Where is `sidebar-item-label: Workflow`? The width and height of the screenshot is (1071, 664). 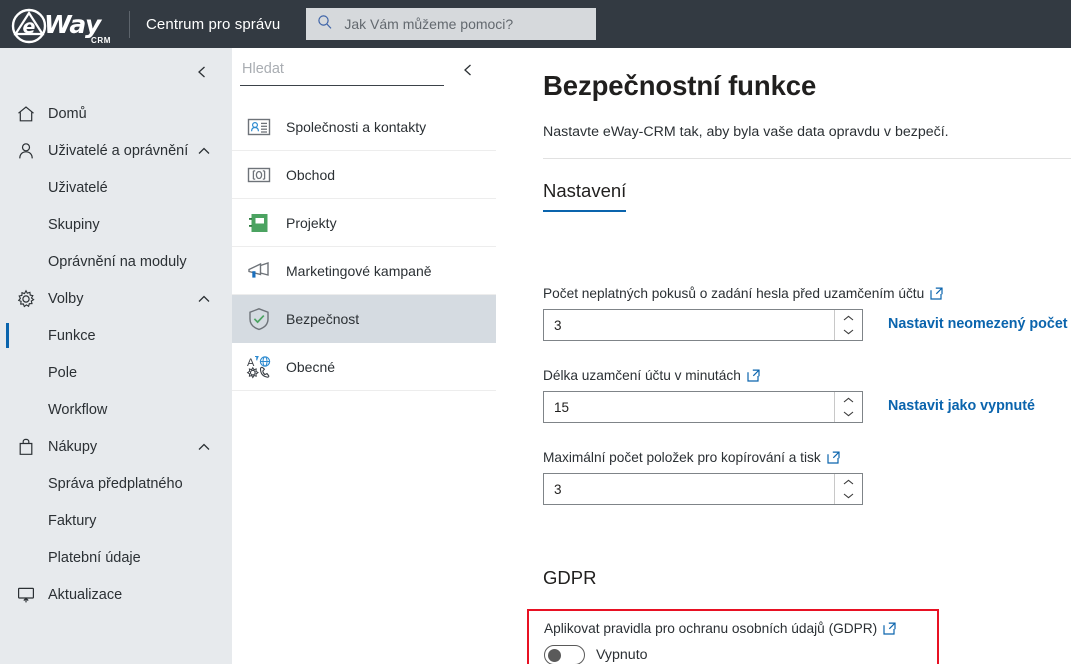 sidebar-item-label: Workflow is located at coordinates (78, 409).